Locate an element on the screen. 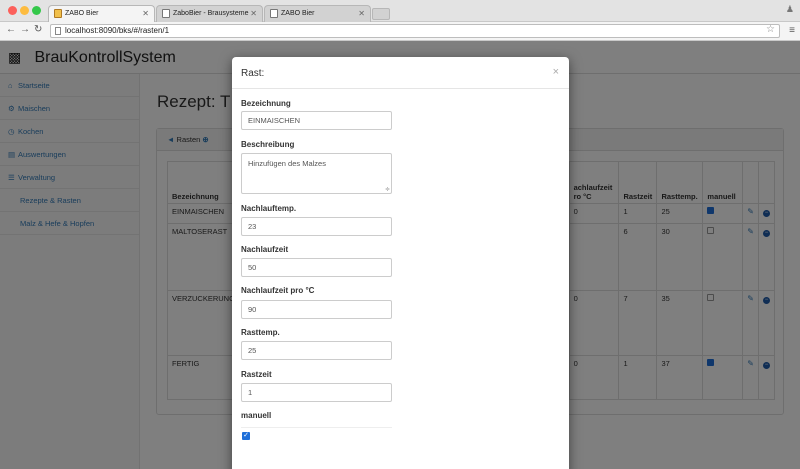  new-tab-button is located at coordinates (381, 14).